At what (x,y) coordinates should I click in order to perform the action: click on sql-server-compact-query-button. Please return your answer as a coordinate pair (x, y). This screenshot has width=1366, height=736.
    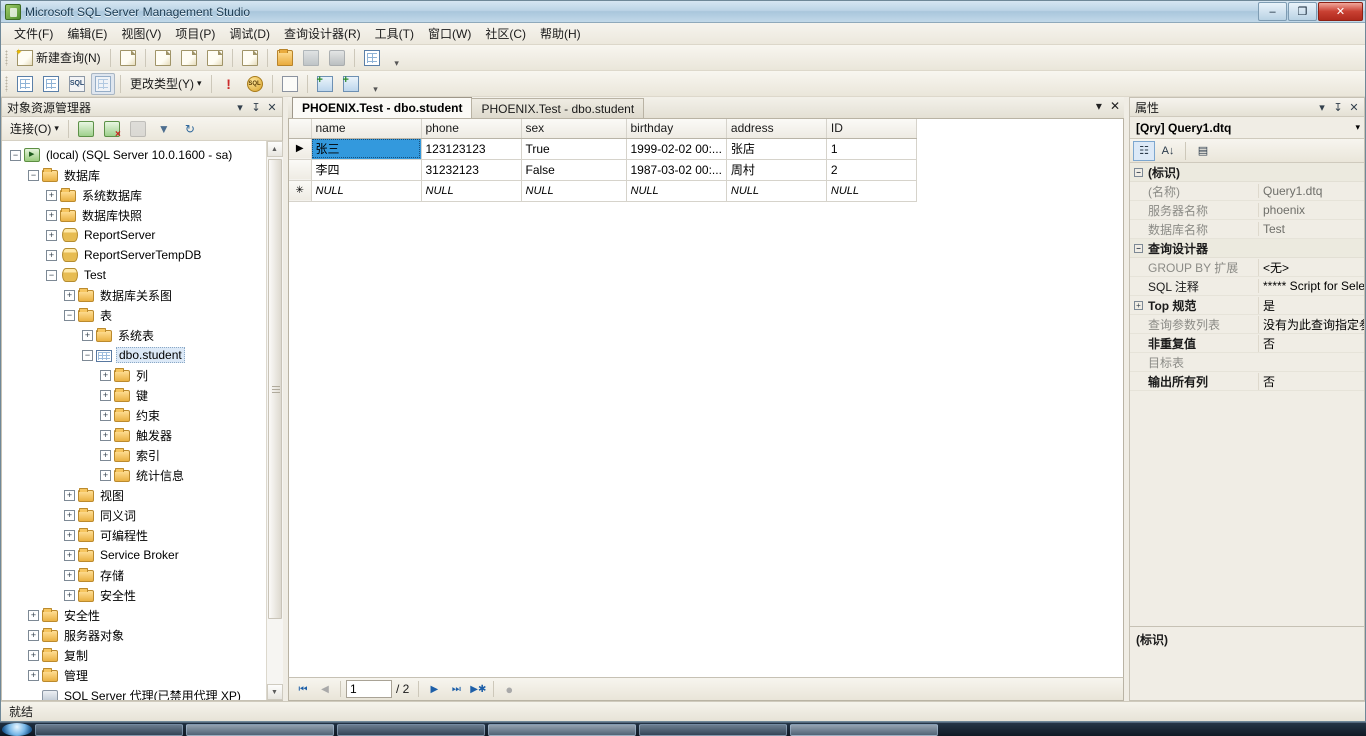
    Looking at the image, I should click on (250, 58).